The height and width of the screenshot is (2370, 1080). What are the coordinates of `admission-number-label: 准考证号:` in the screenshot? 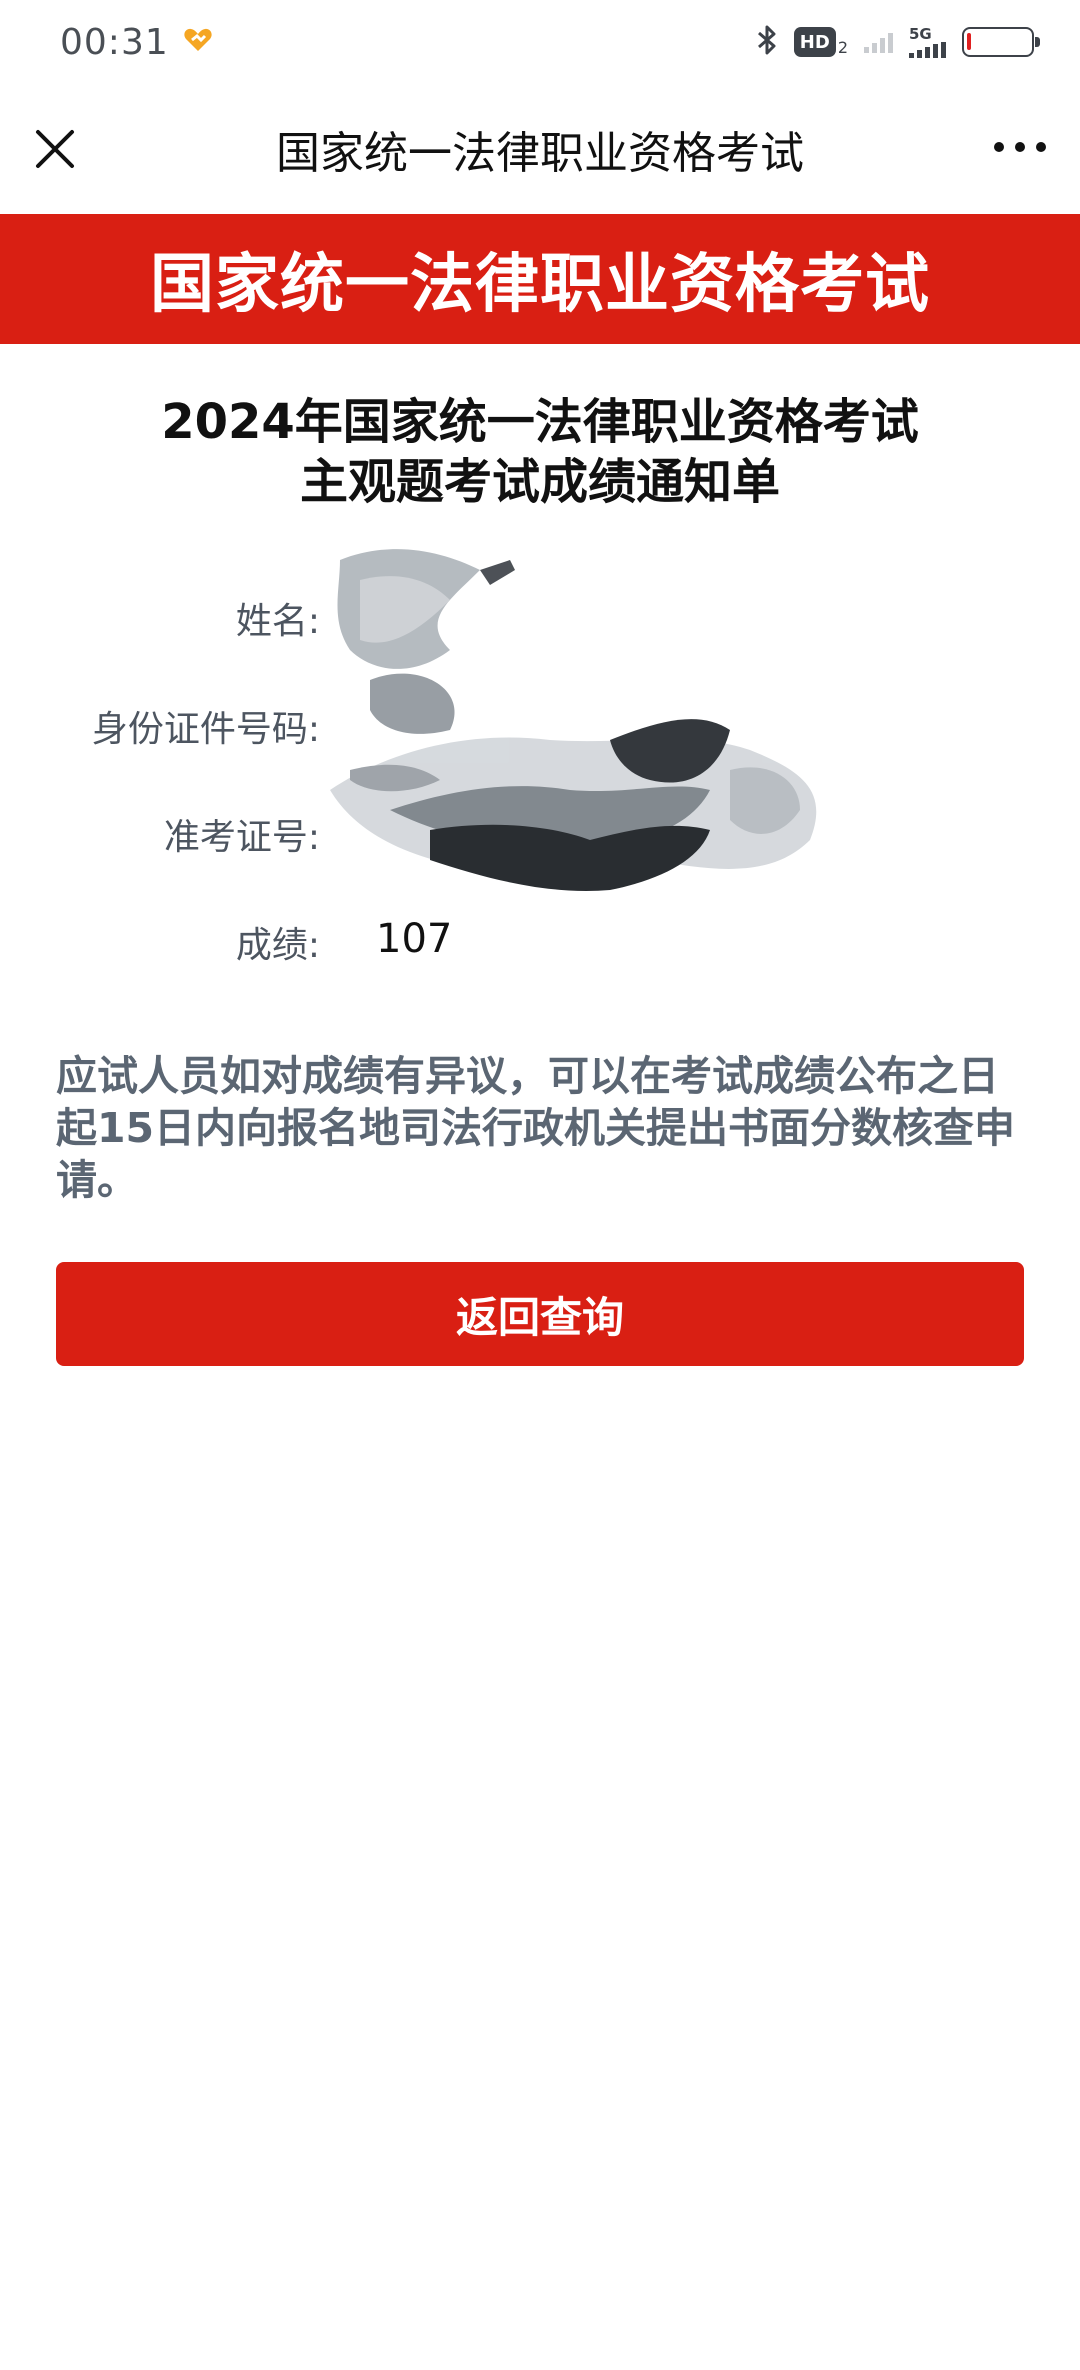 It's located at (241, 837).